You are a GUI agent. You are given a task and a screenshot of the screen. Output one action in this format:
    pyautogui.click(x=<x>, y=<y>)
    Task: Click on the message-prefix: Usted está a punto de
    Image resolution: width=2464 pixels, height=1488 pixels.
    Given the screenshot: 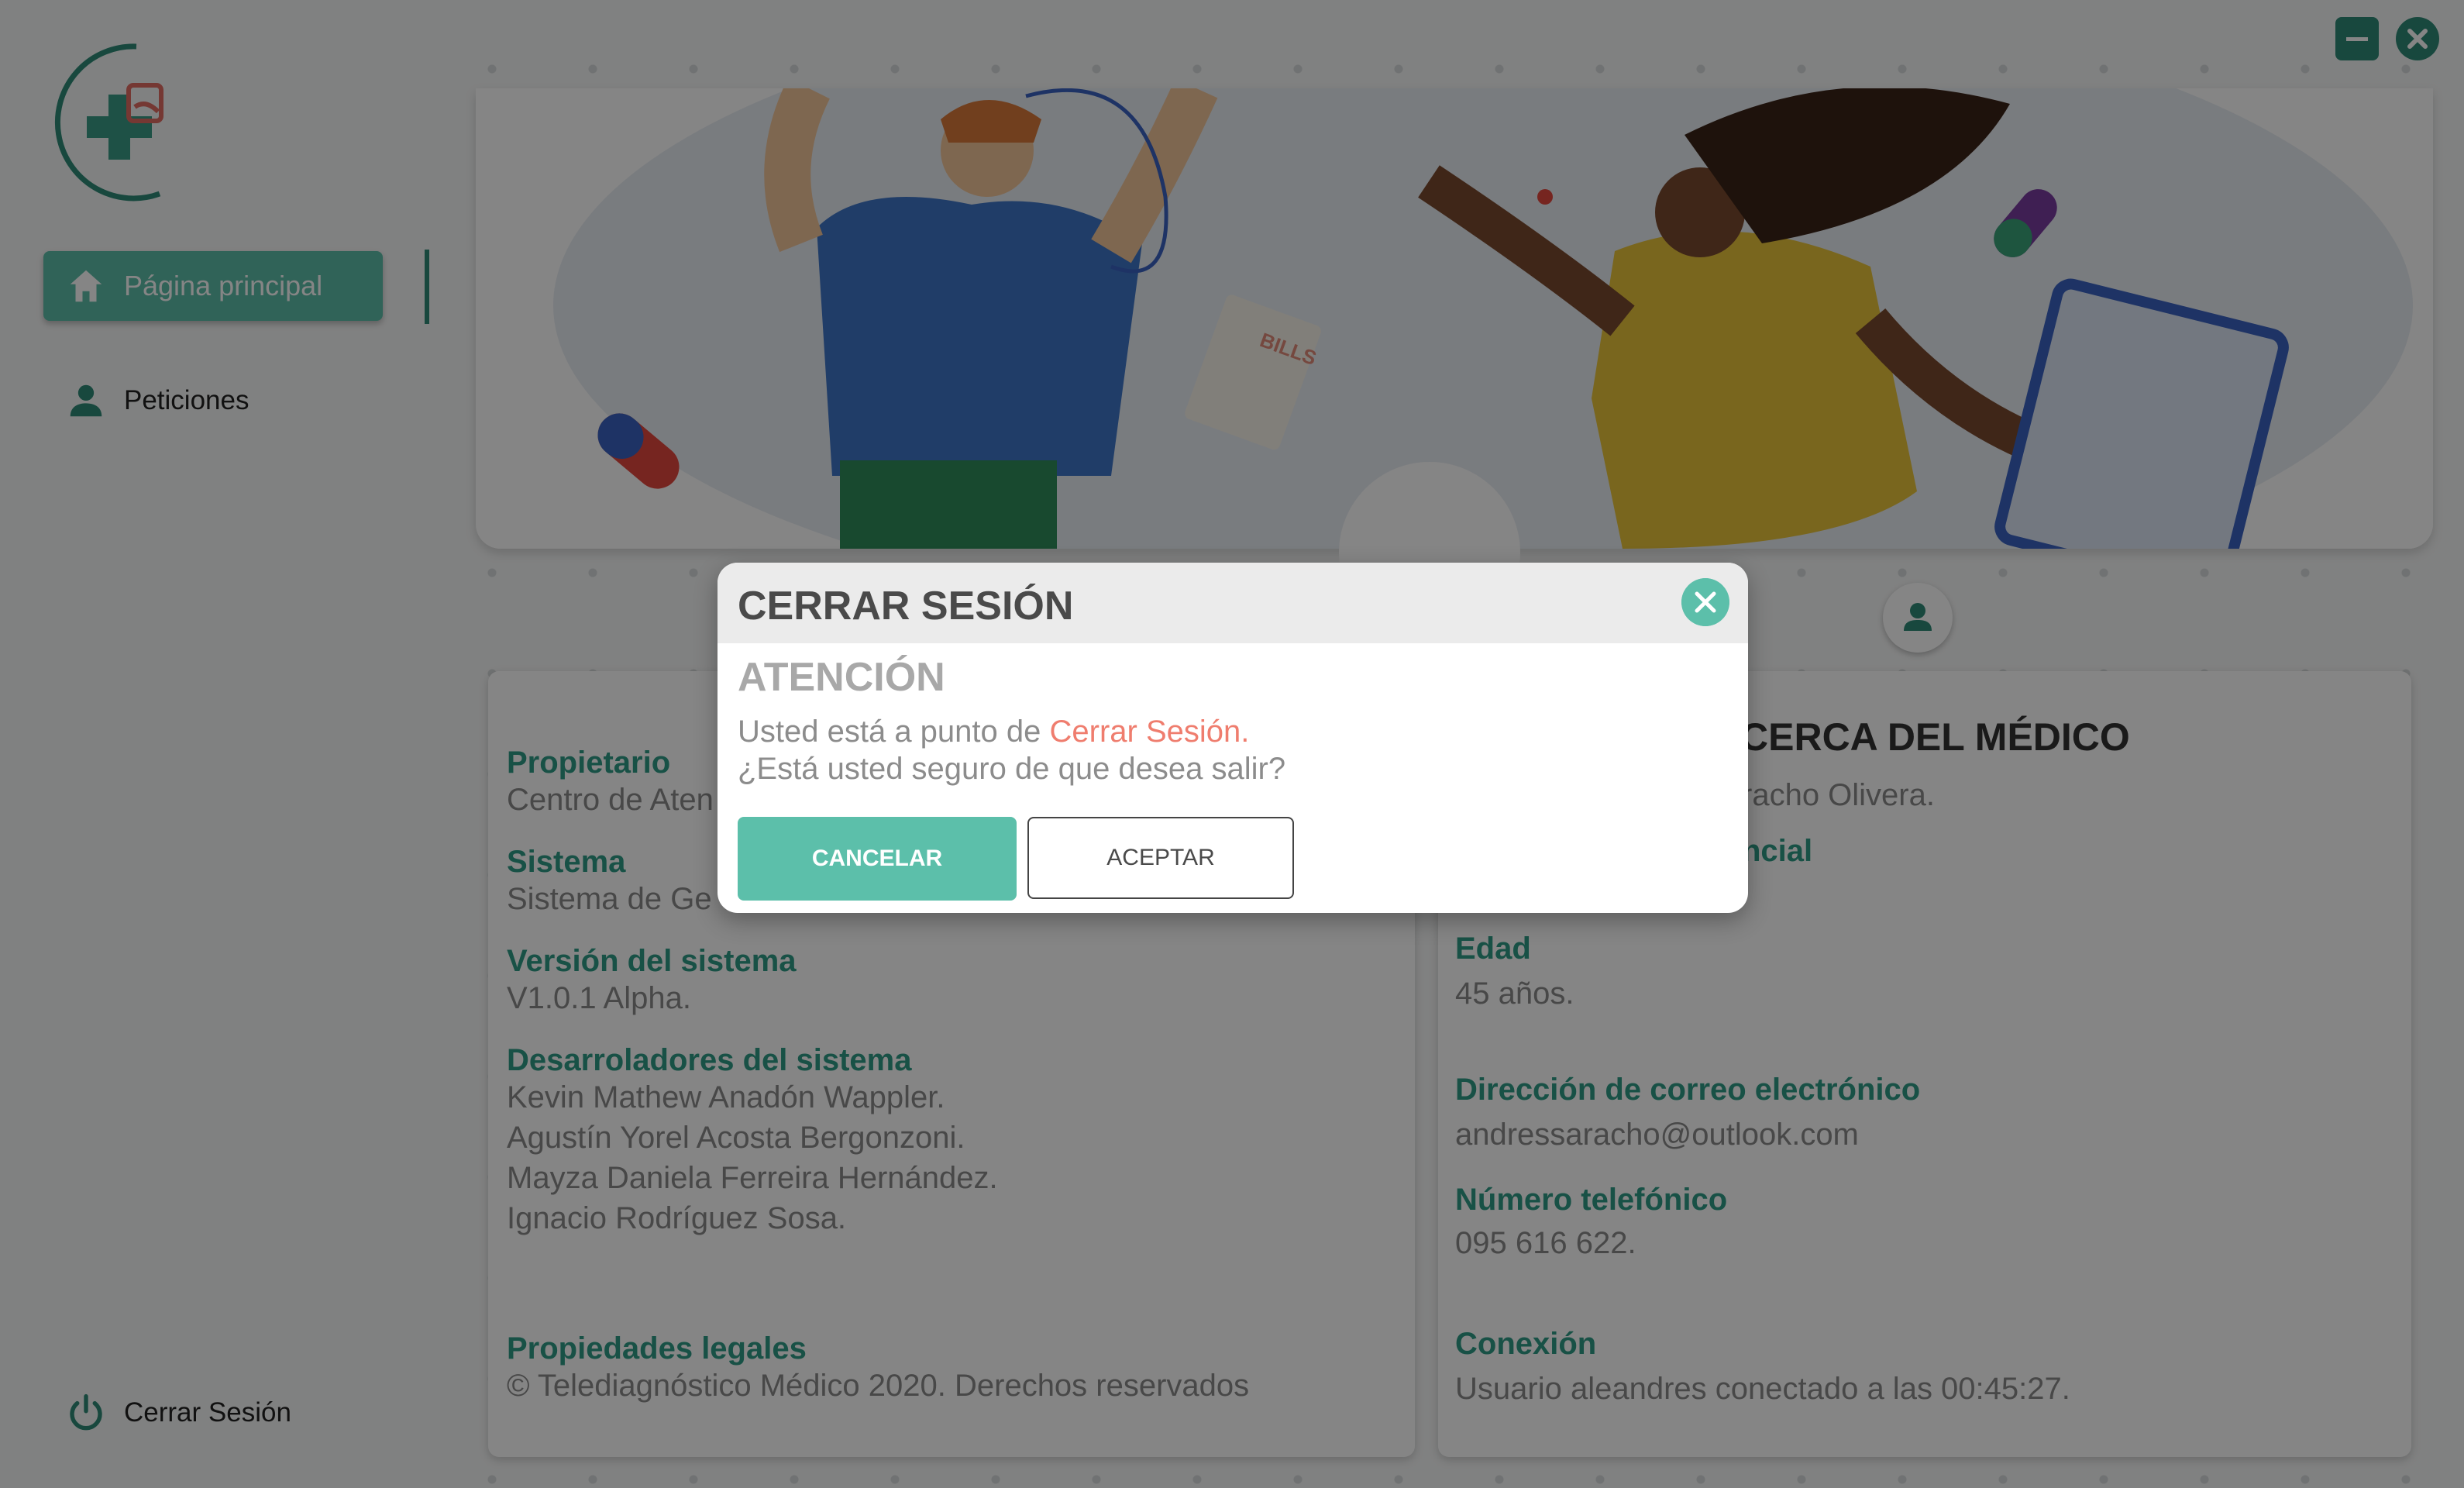 What is the action you would take?
    pyautogui.click(x=894, y=732)
    